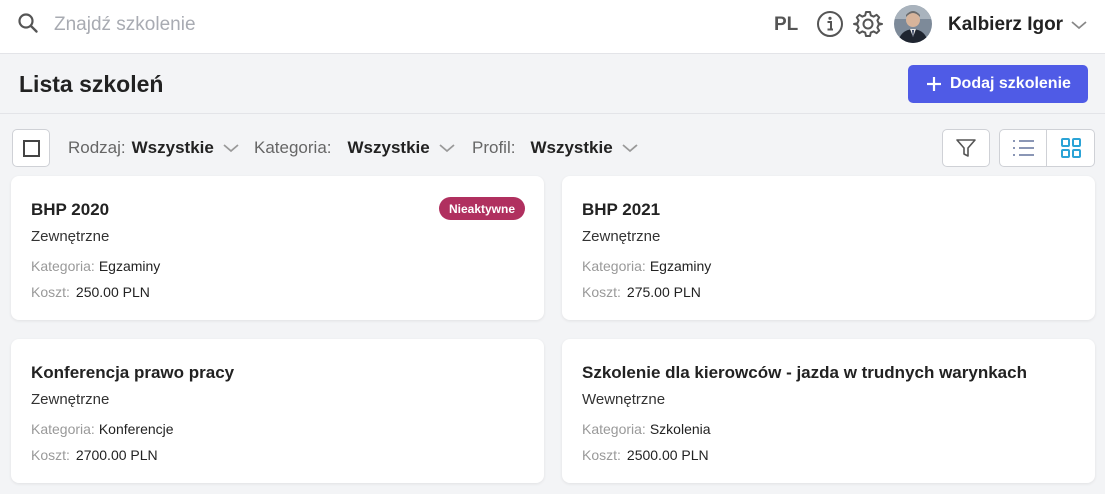  I want to click on add-training-button: Dodaj szkolenie, so click(998, 84).